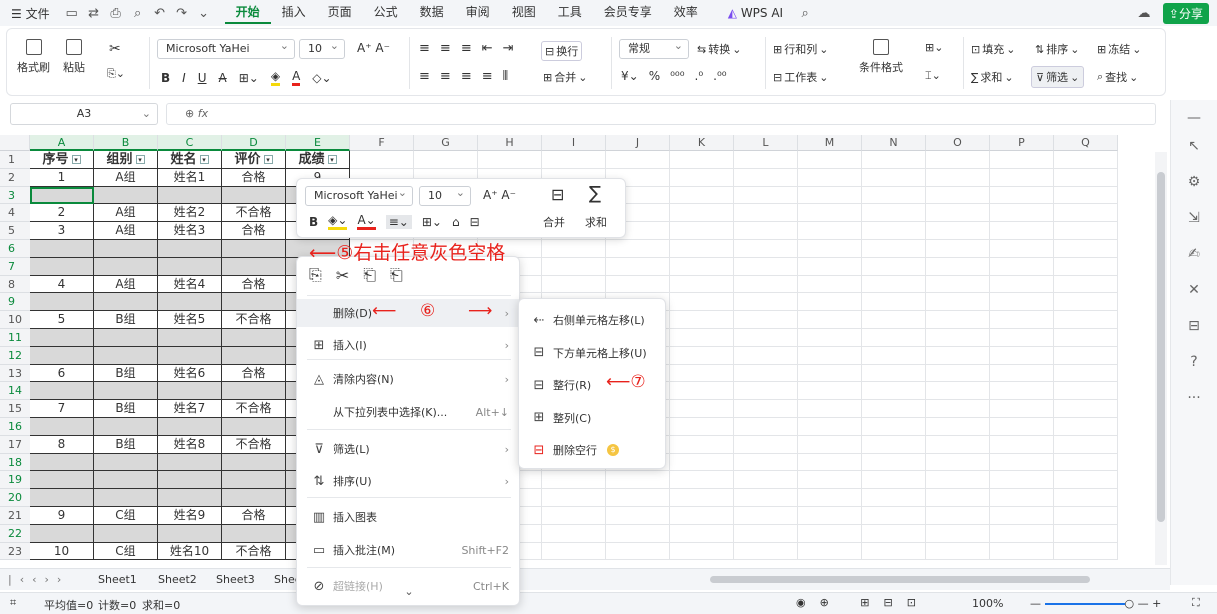 This screenshot has width=1217, height=614. I want to click on filter-button: ⊽ 筛选 ⌄, so click(1058, 77).